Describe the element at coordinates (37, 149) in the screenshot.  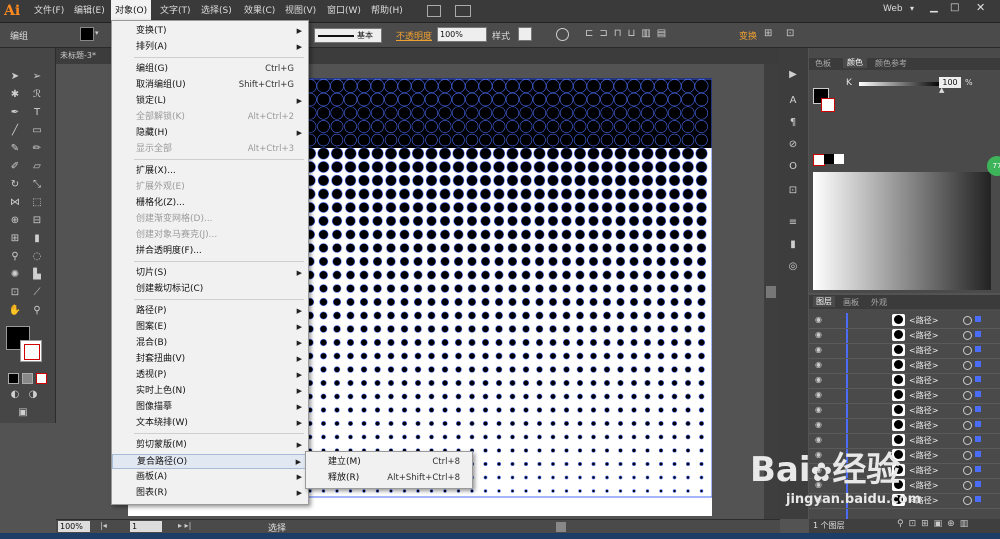
I see `pencil-icon: ✏` at that location.